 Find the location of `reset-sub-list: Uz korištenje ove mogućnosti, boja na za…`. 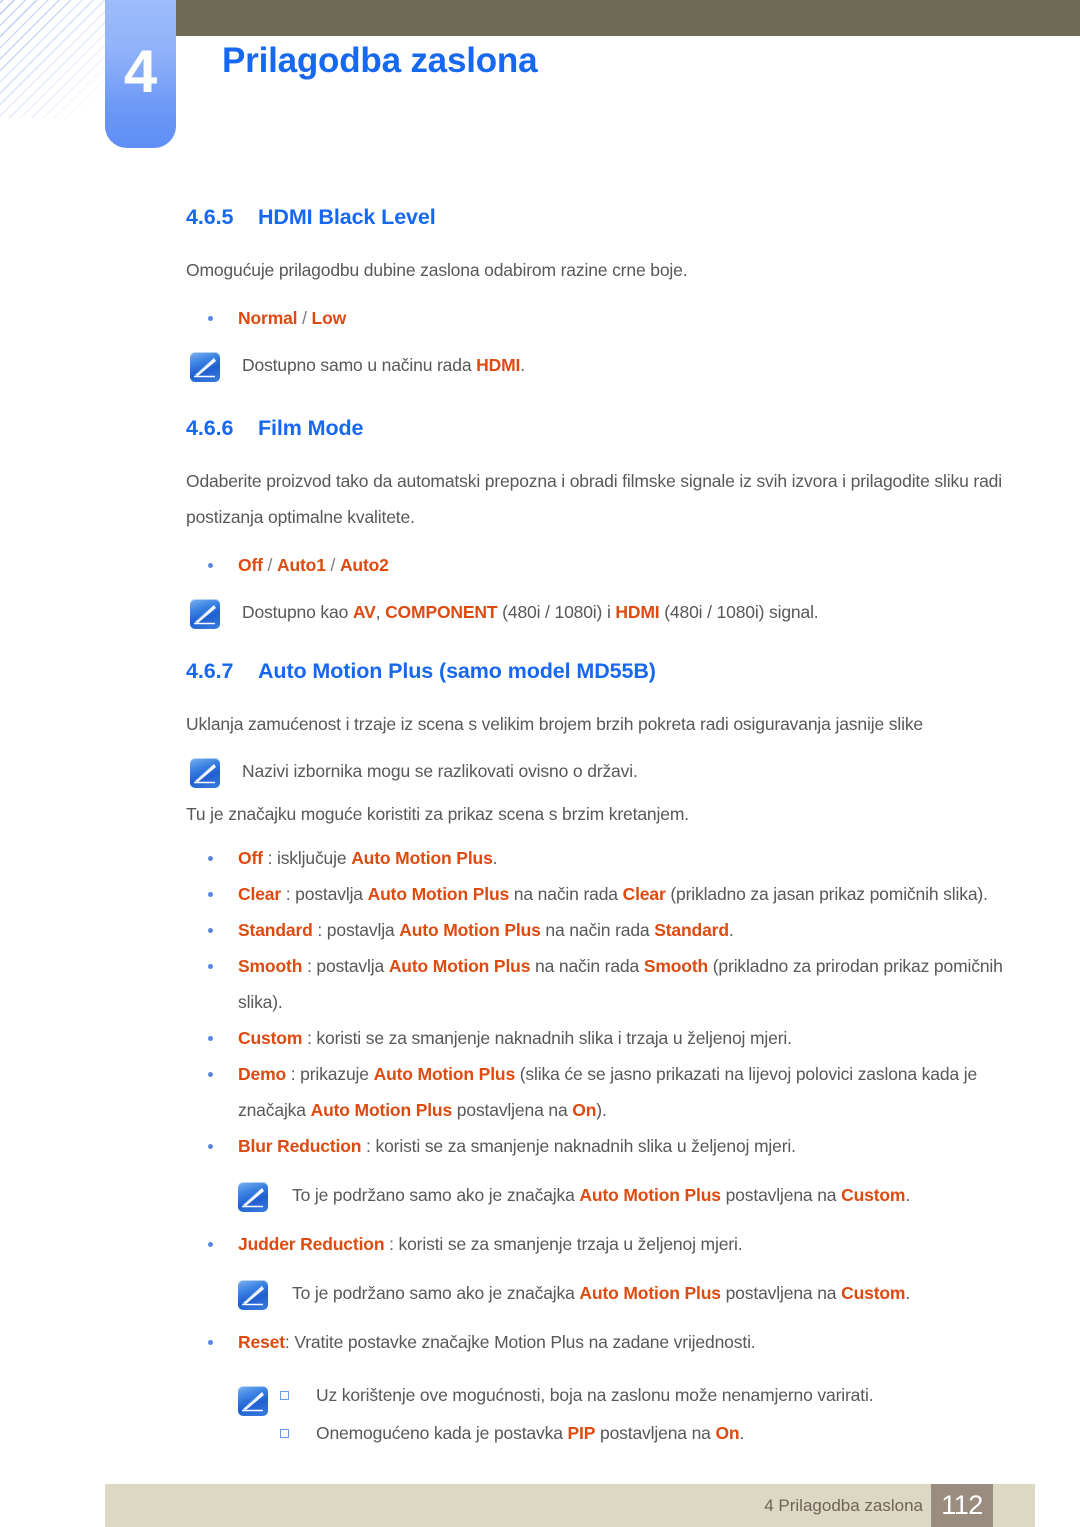

reset-sub-list: Uz korištenje ove mogućnosti, boja na za… is located at coordinates (644, 1414).